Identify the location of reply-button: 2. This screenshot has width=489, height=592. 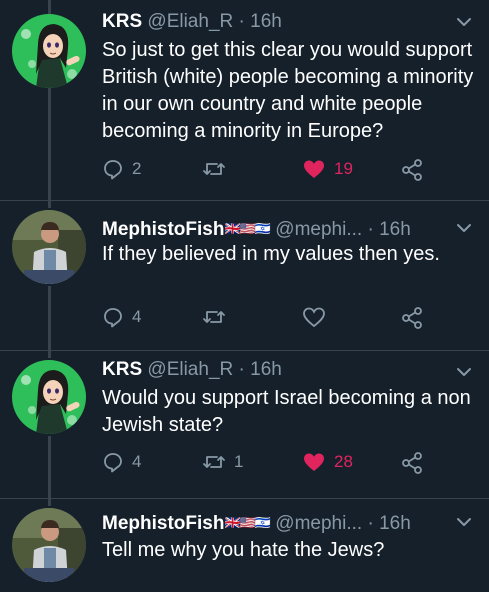
(121, 169).